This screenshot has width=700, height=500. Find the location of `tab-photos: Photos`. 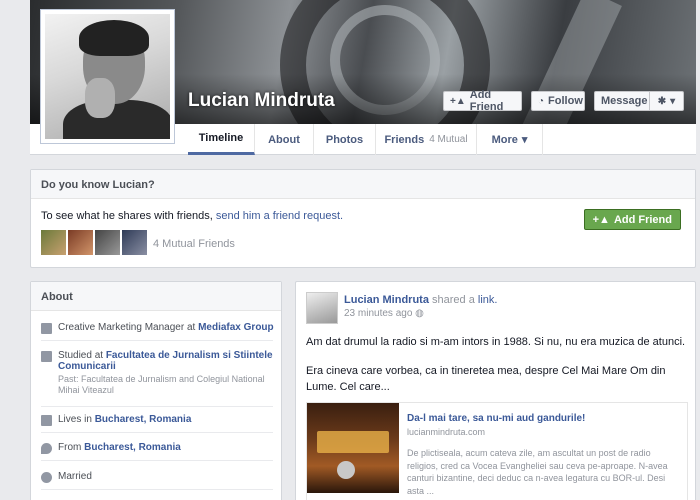

tab-photos: Photos is located at coordinates (345, 139).